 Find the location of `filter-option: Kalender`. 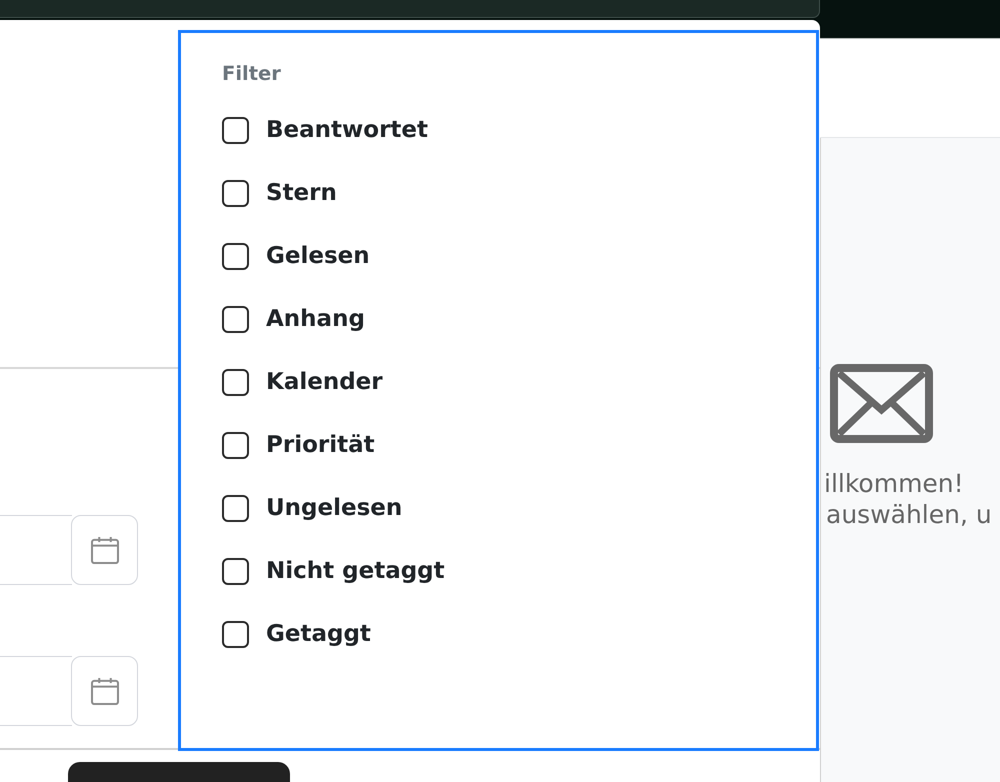

filter-option: Kalender is located at coordinates (302, 382).